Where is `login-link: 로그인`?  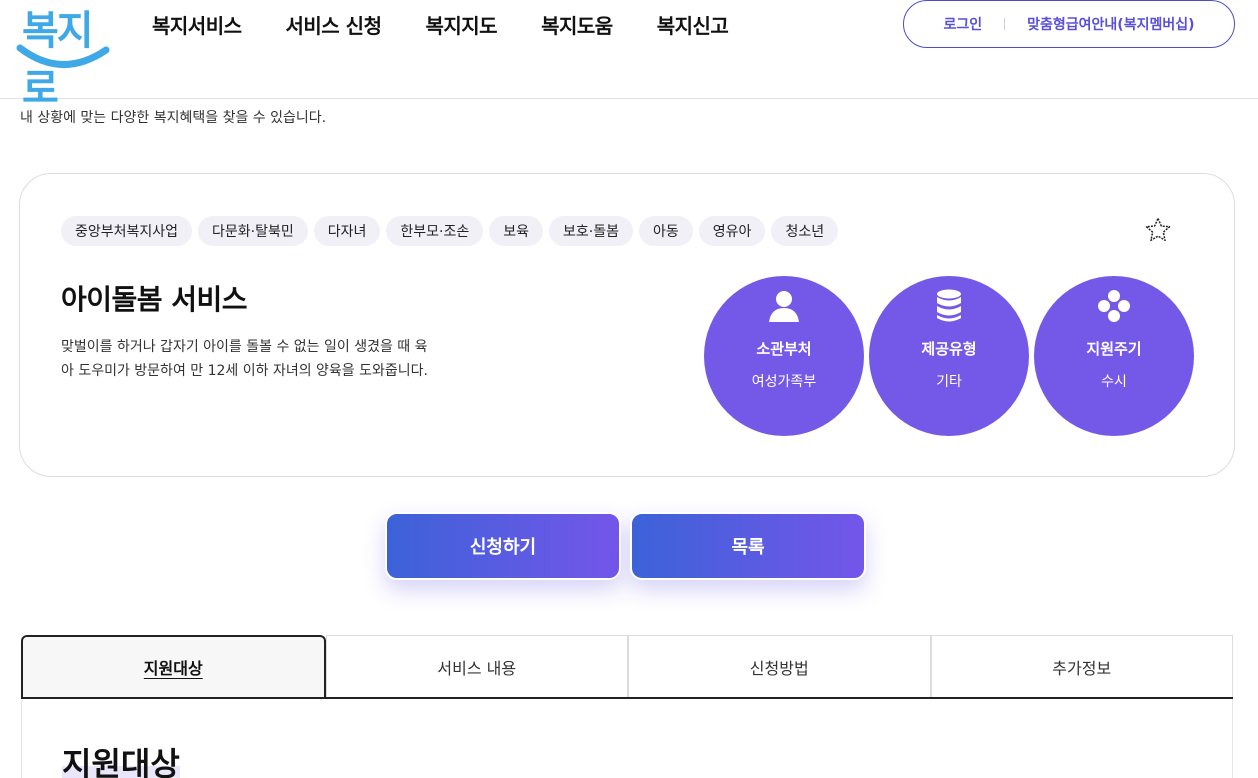
login-link: 로그인 is located at coordinates (963, 24).